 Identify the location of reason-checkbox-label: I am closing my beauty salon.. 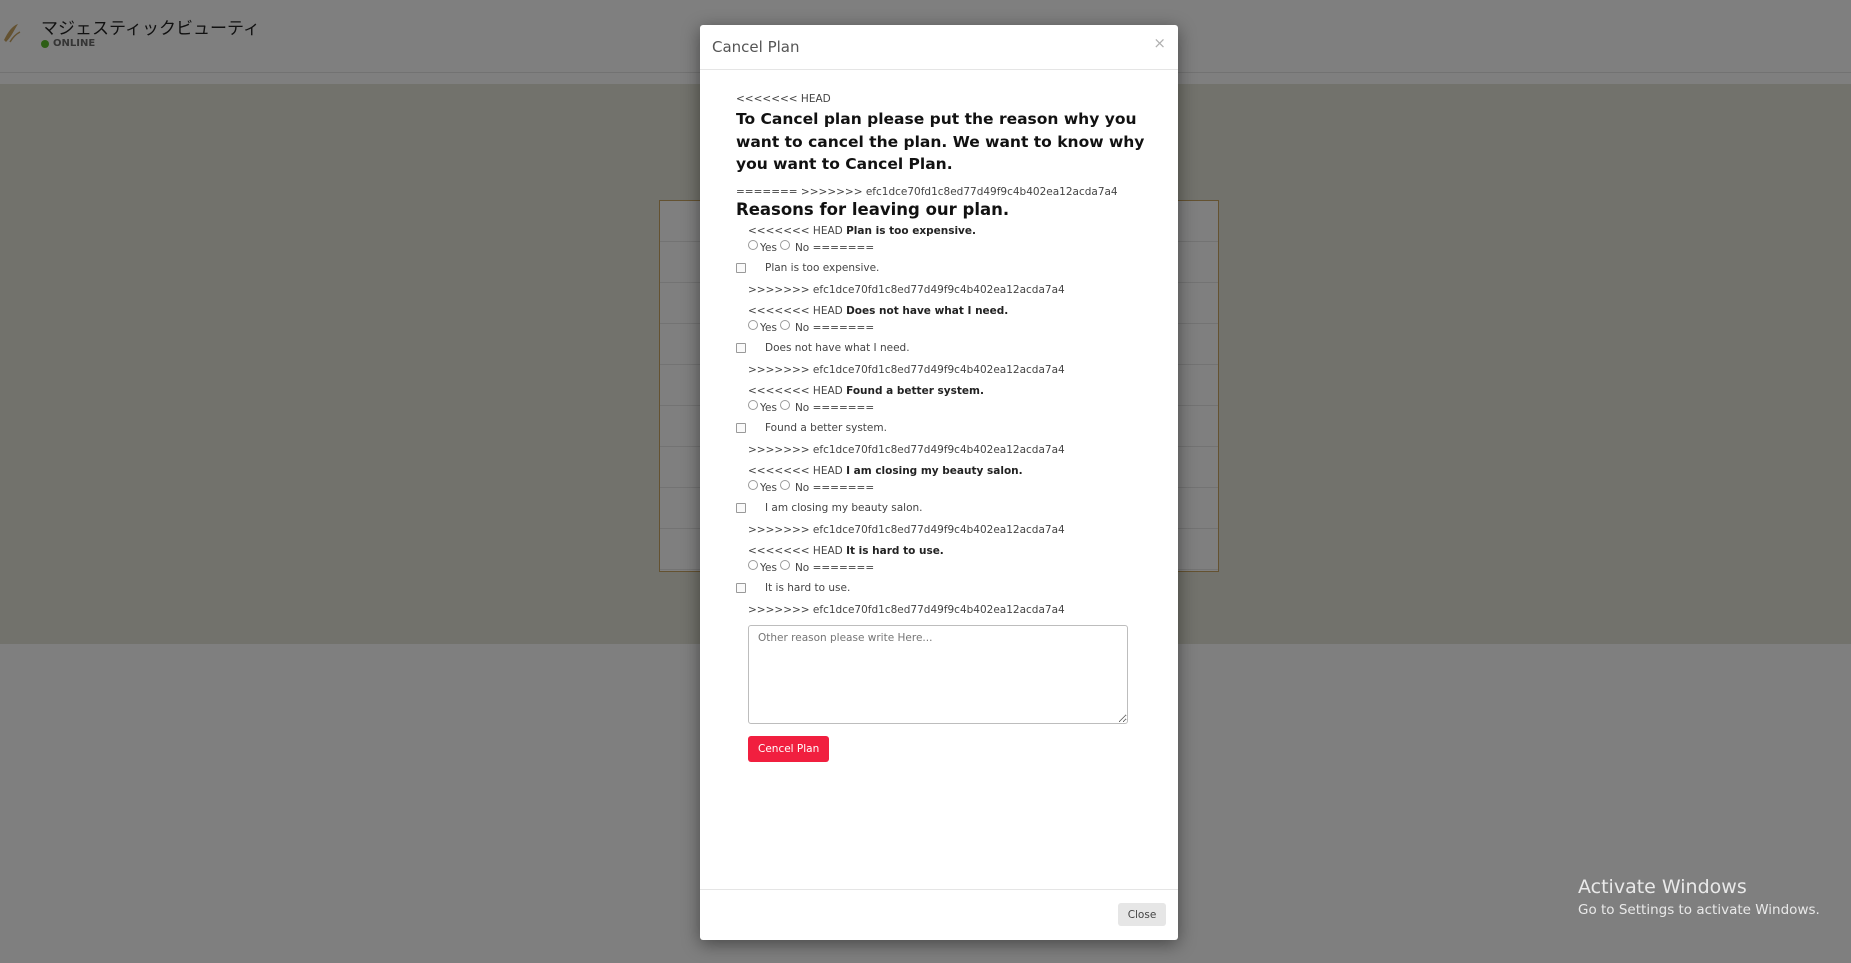
(844, 507).